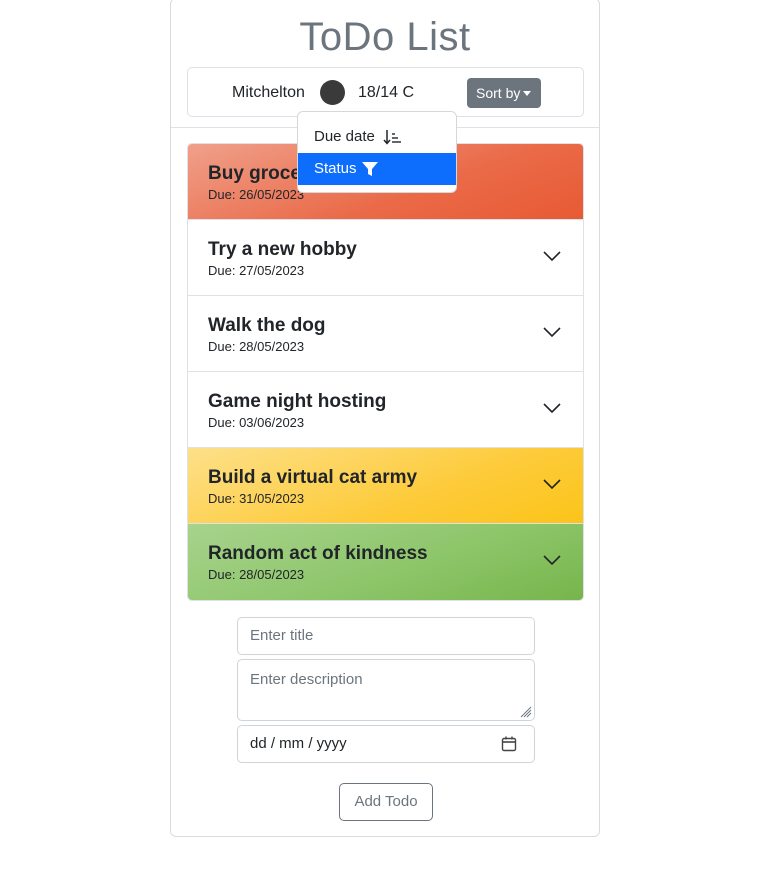 Image resolution: width=769 pixels, height=894 pixels. I want to click on sort-dropdown-menu: Due date Status, so click(377, 152).